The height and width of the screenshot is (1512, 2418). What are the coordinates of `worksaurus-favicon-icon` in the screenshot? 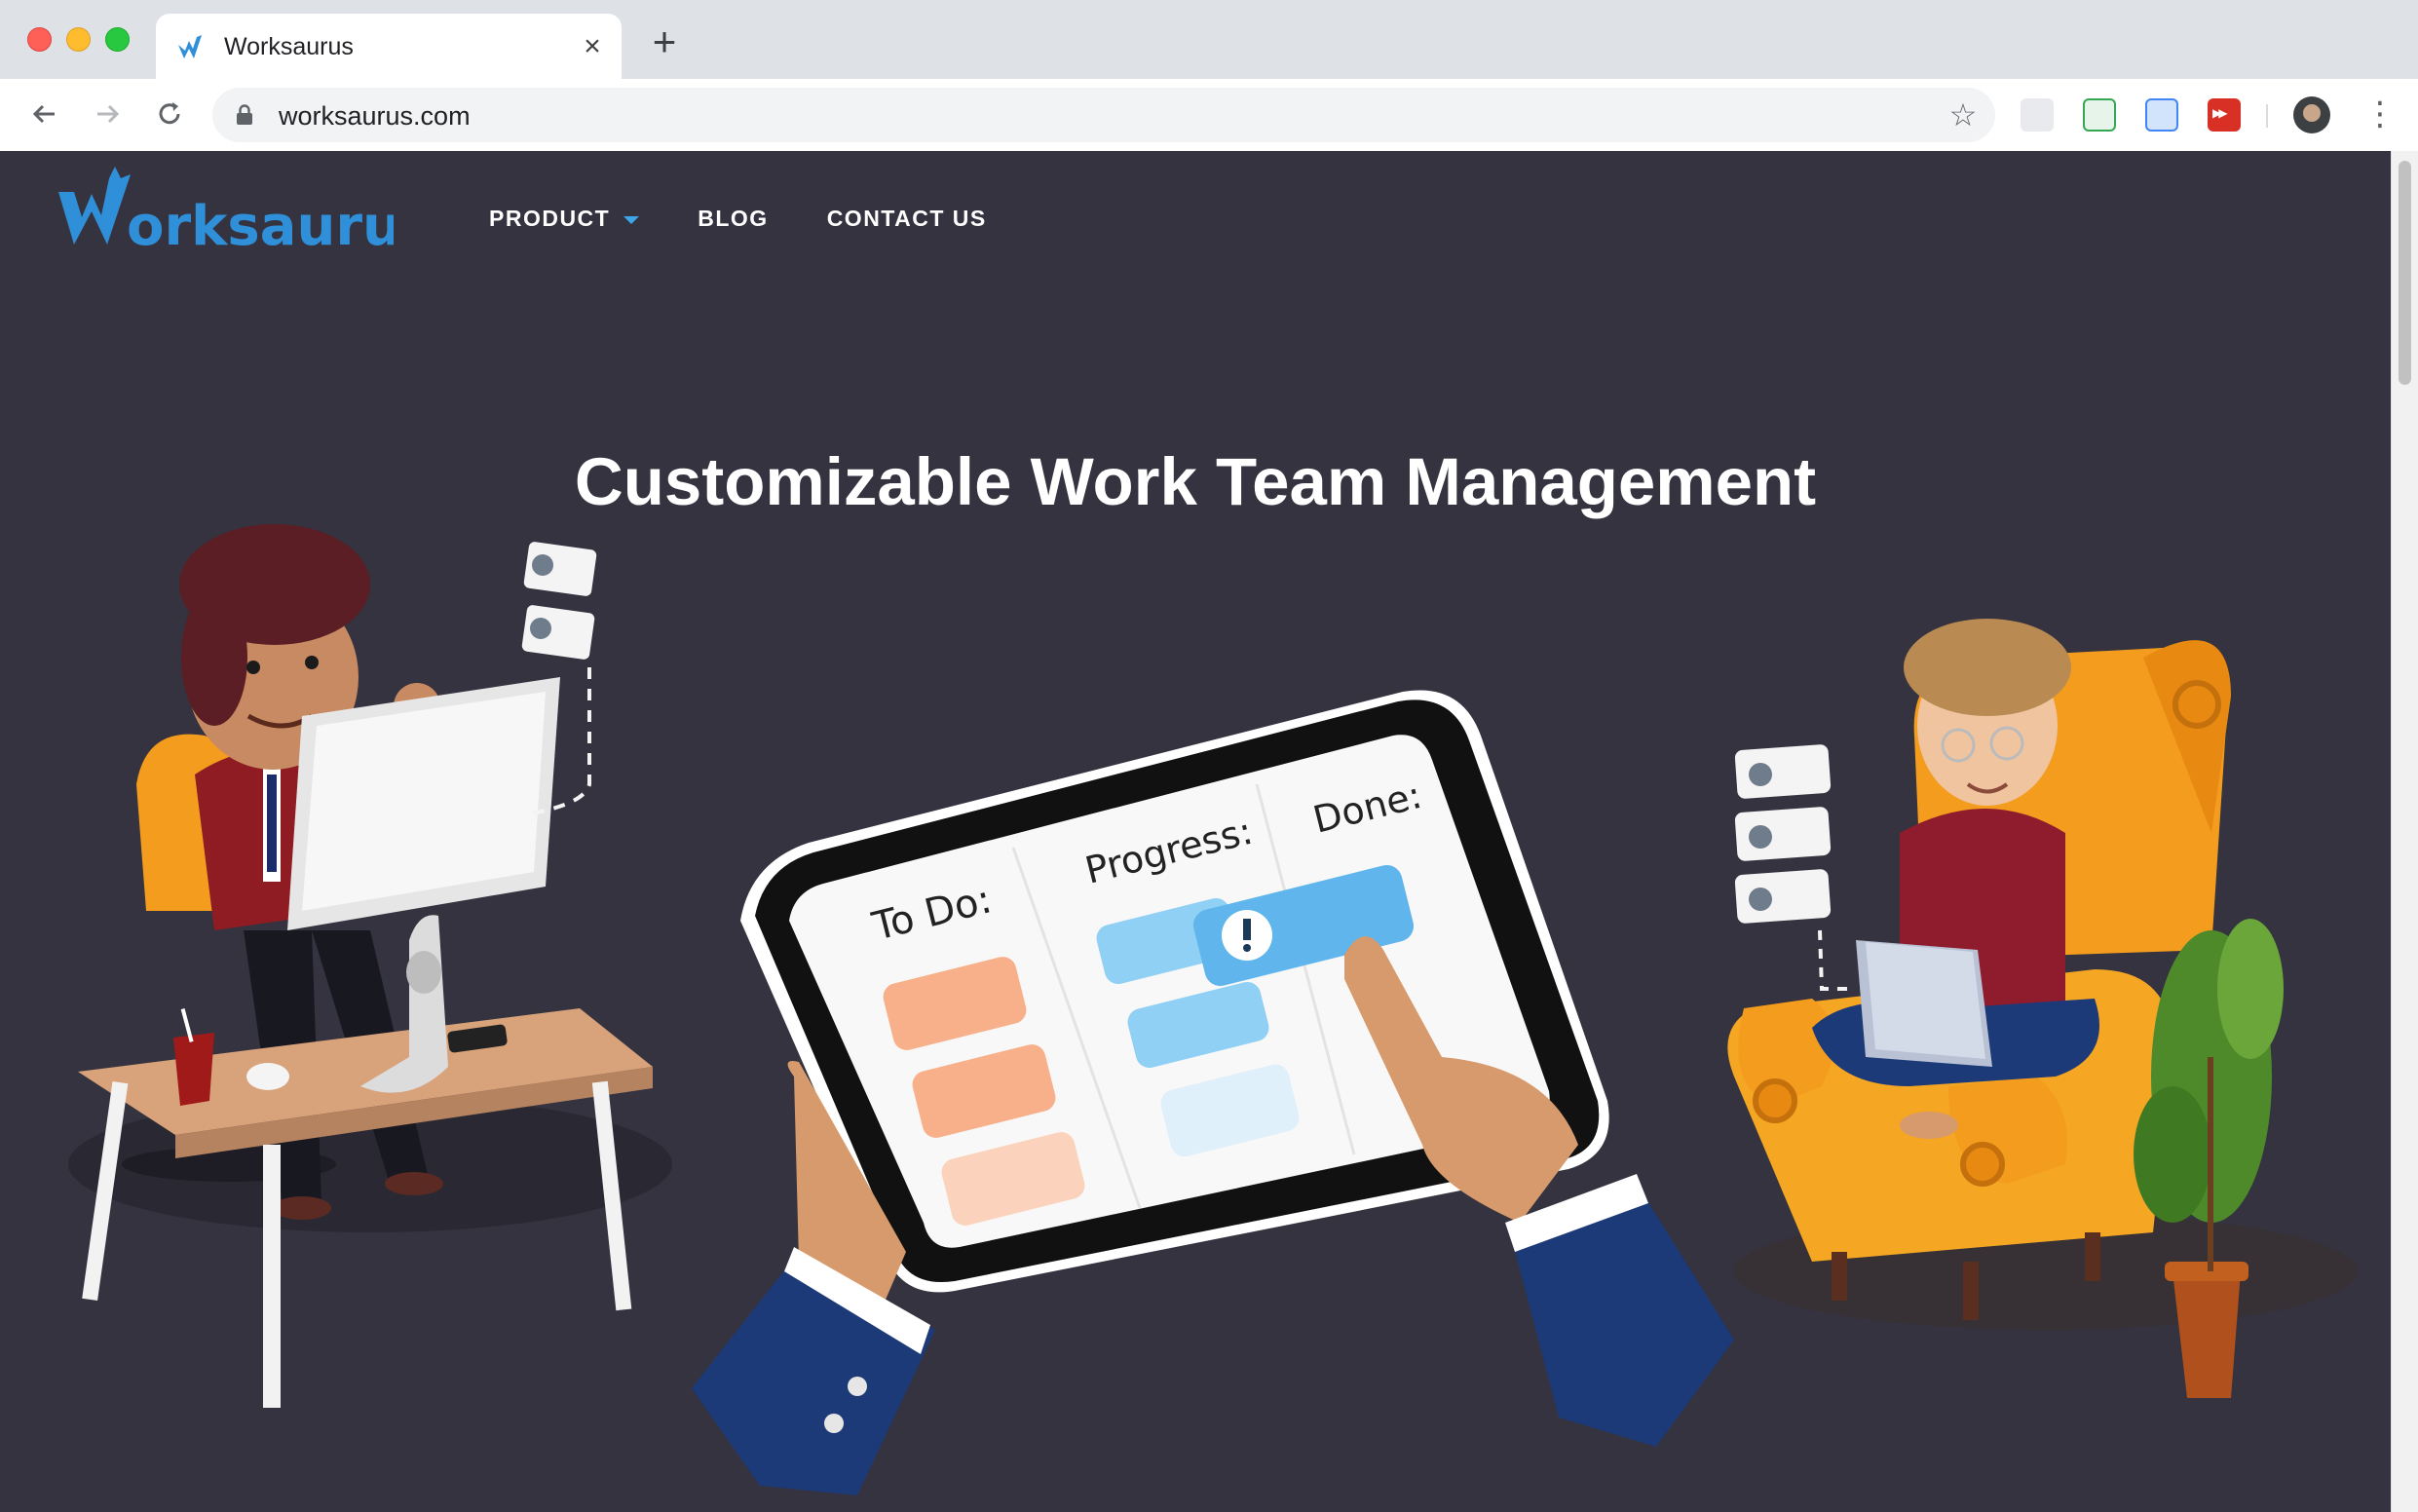 It's located at (190, 46).